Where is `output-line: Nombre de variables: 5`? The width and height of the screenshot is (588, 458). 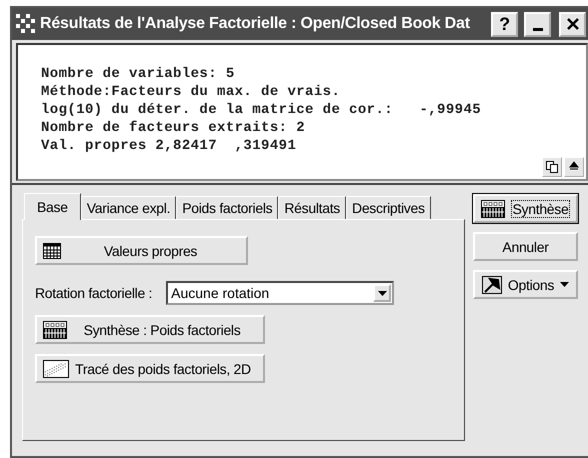
output-line: Nombre de variables: 5 is located at coordinates (138, 74).